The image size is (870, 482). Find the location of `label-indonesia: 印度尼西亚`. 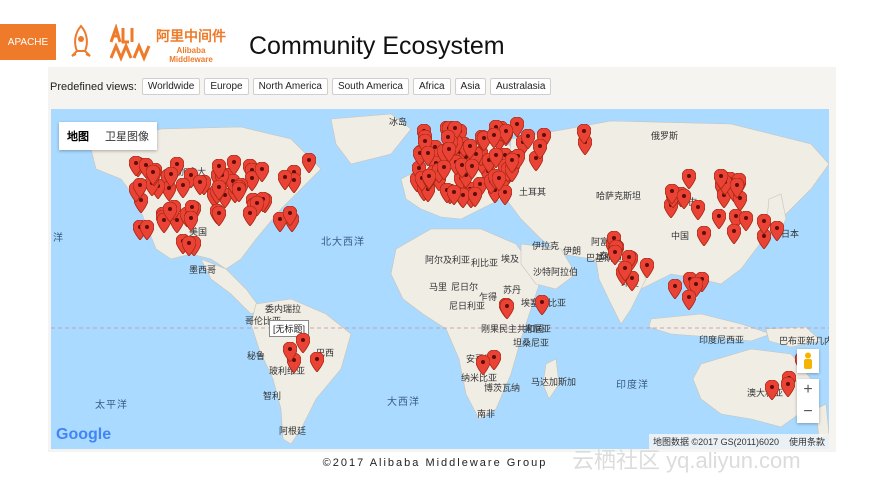

label-indonesia: 印度尼西亚 is located at coordinates (722, 340).